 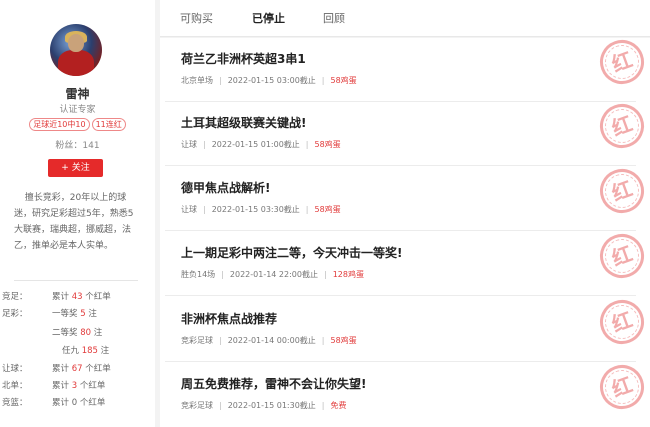 What do you see at coordinates (75, 168) in the screenshot?
I see `follow-button: + 关注` at bounding box center [75, 168].